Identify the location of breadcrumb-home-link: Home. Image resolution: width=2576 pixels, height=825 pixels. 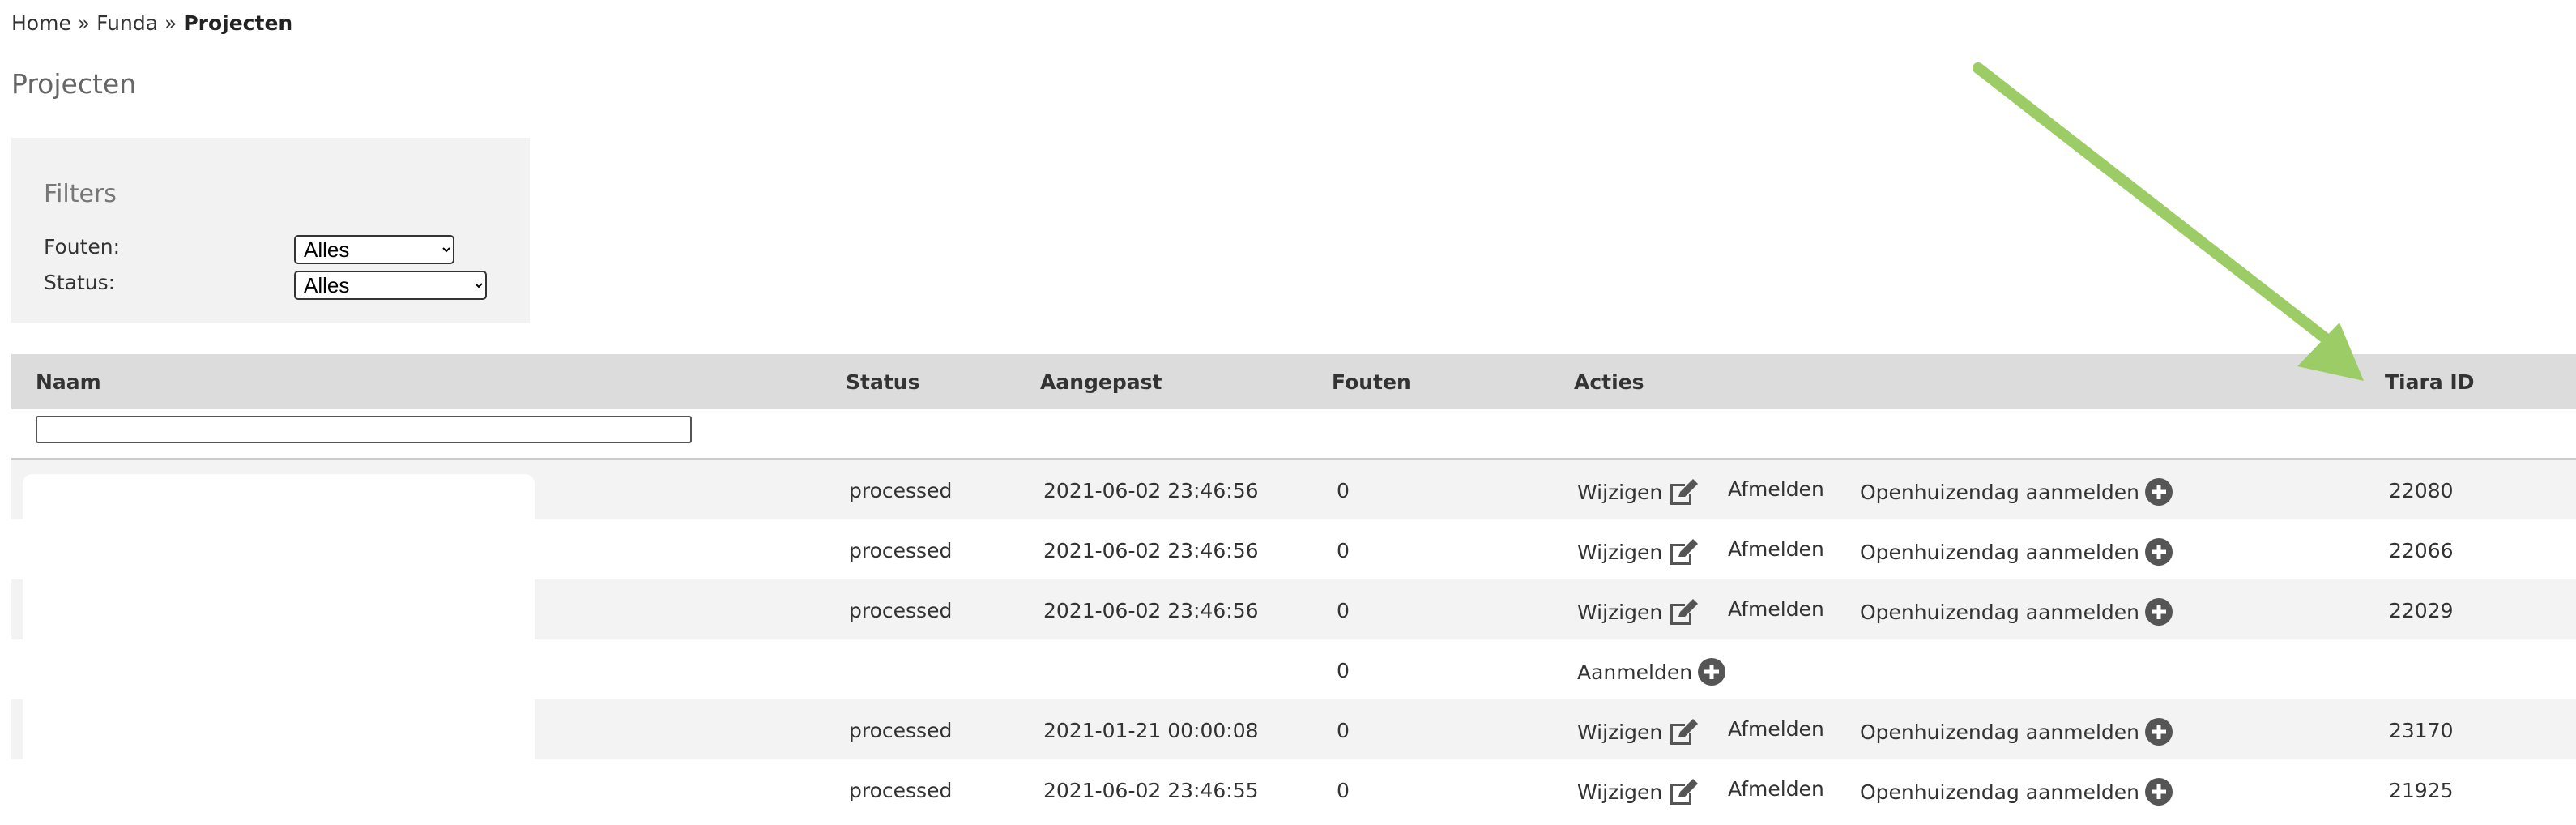
(41, 23).